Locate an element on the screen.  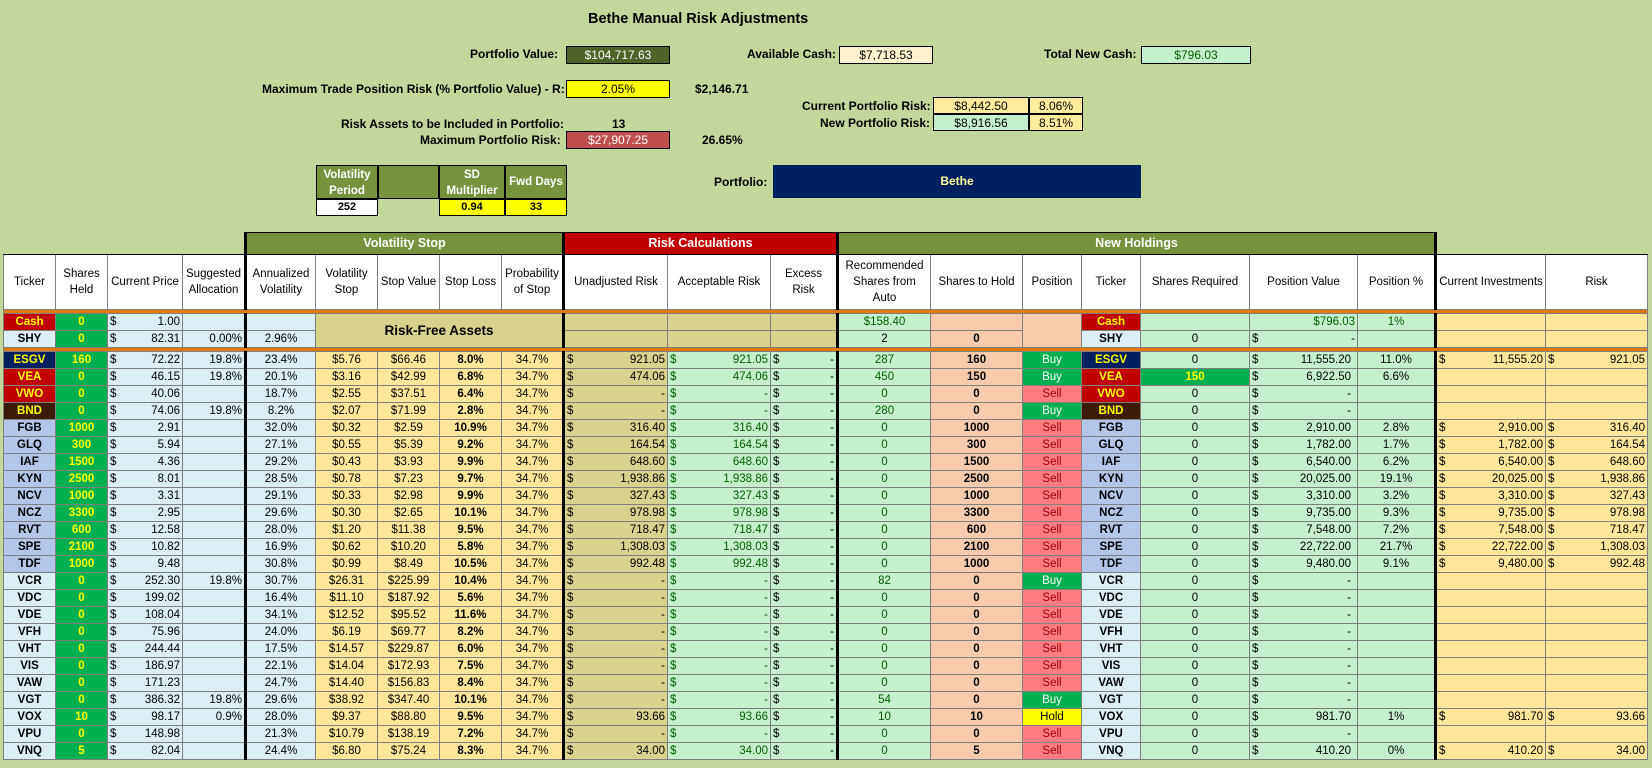
shares-held-cell: 2500 is located at coordinates (81, 479).